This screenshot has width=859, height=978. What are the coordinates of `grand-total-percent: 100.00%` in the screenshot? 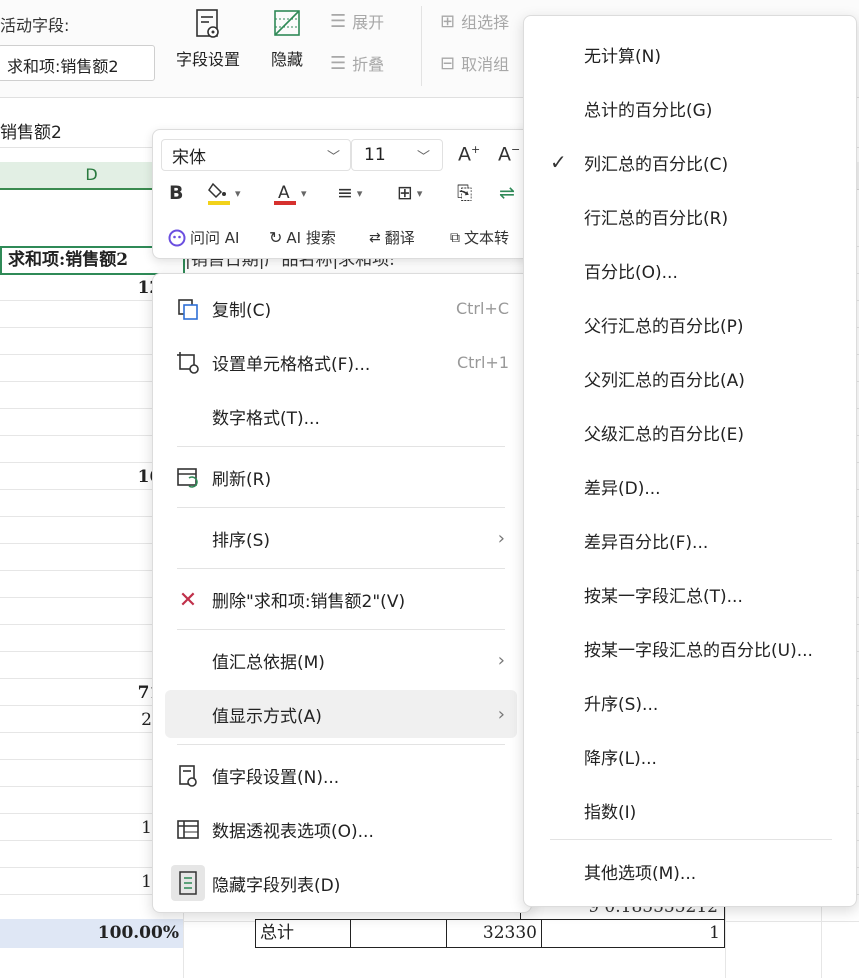 It's located at (91, 933).